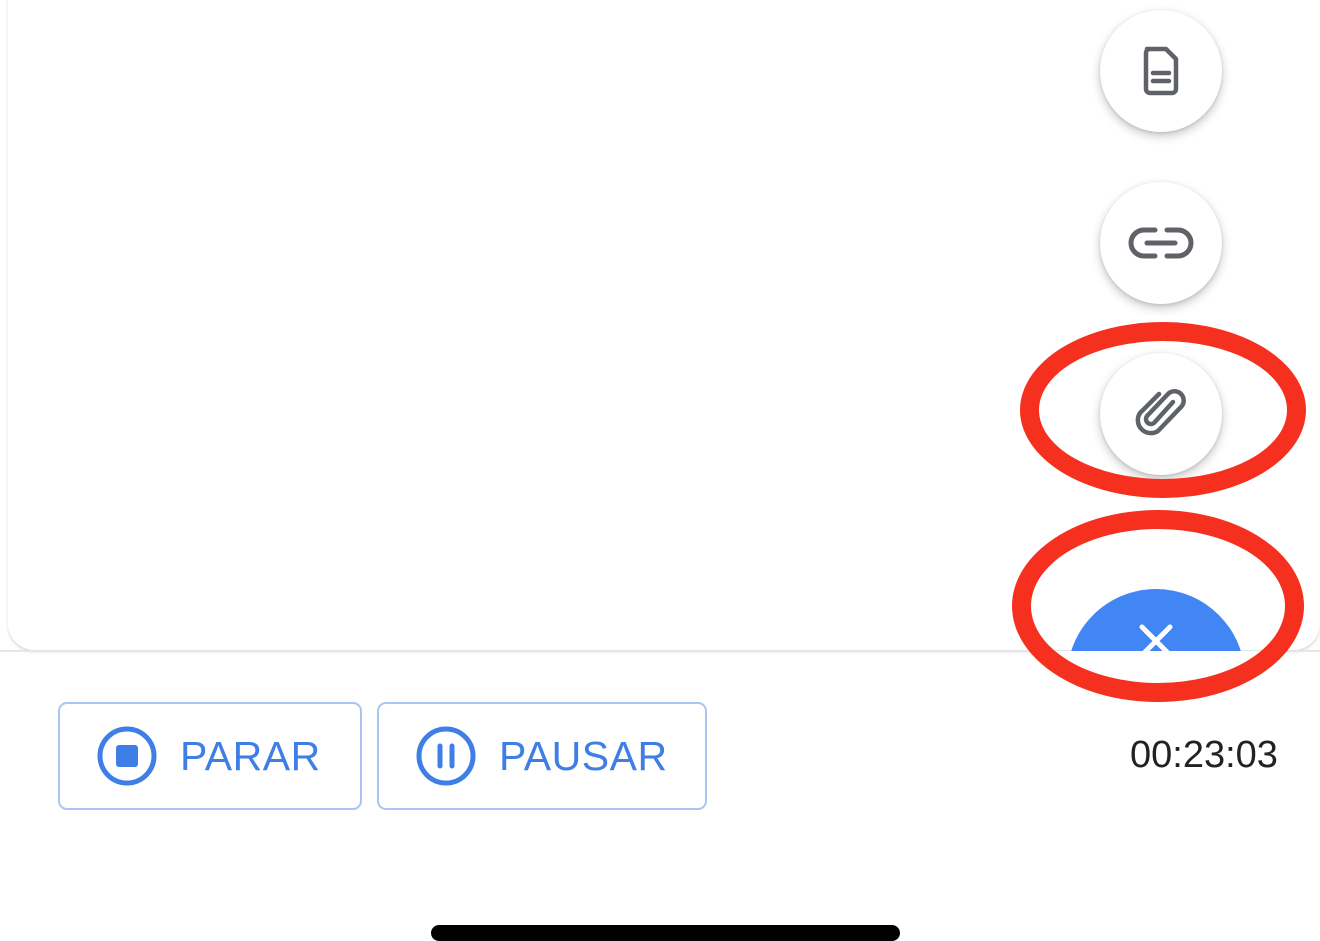 This screenshot has height=941, width=1320. What do you see at coordinates (446, 756) in the screenshot?
I see `pause-icon` at bounding box center [446, 756].